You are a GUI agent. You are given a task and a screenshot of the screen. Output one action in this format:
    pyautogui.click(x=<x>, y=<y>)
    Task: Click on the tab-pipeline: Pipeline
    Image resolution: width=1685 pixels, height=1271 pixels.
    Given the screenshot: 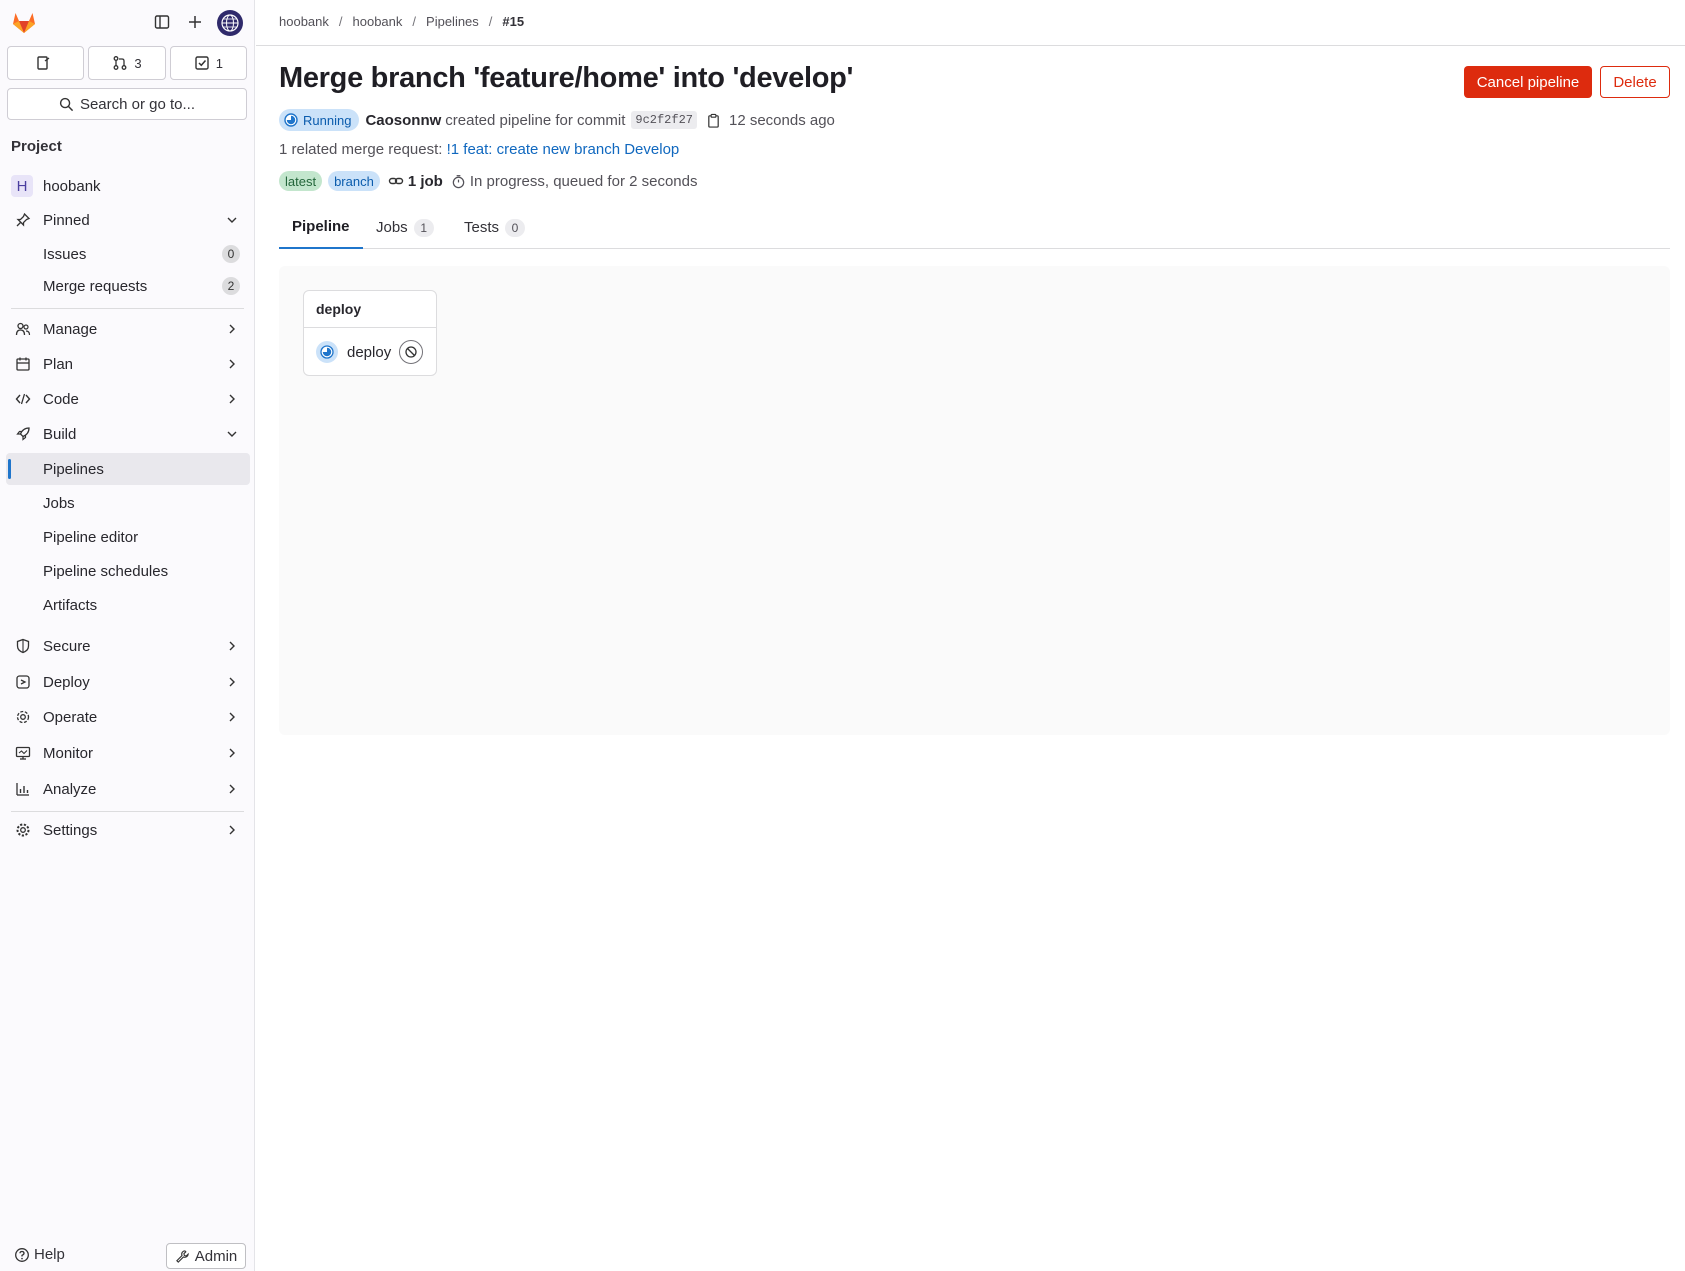 What is the action you would take?
    pyautogui.click(x=321, y=227)
    